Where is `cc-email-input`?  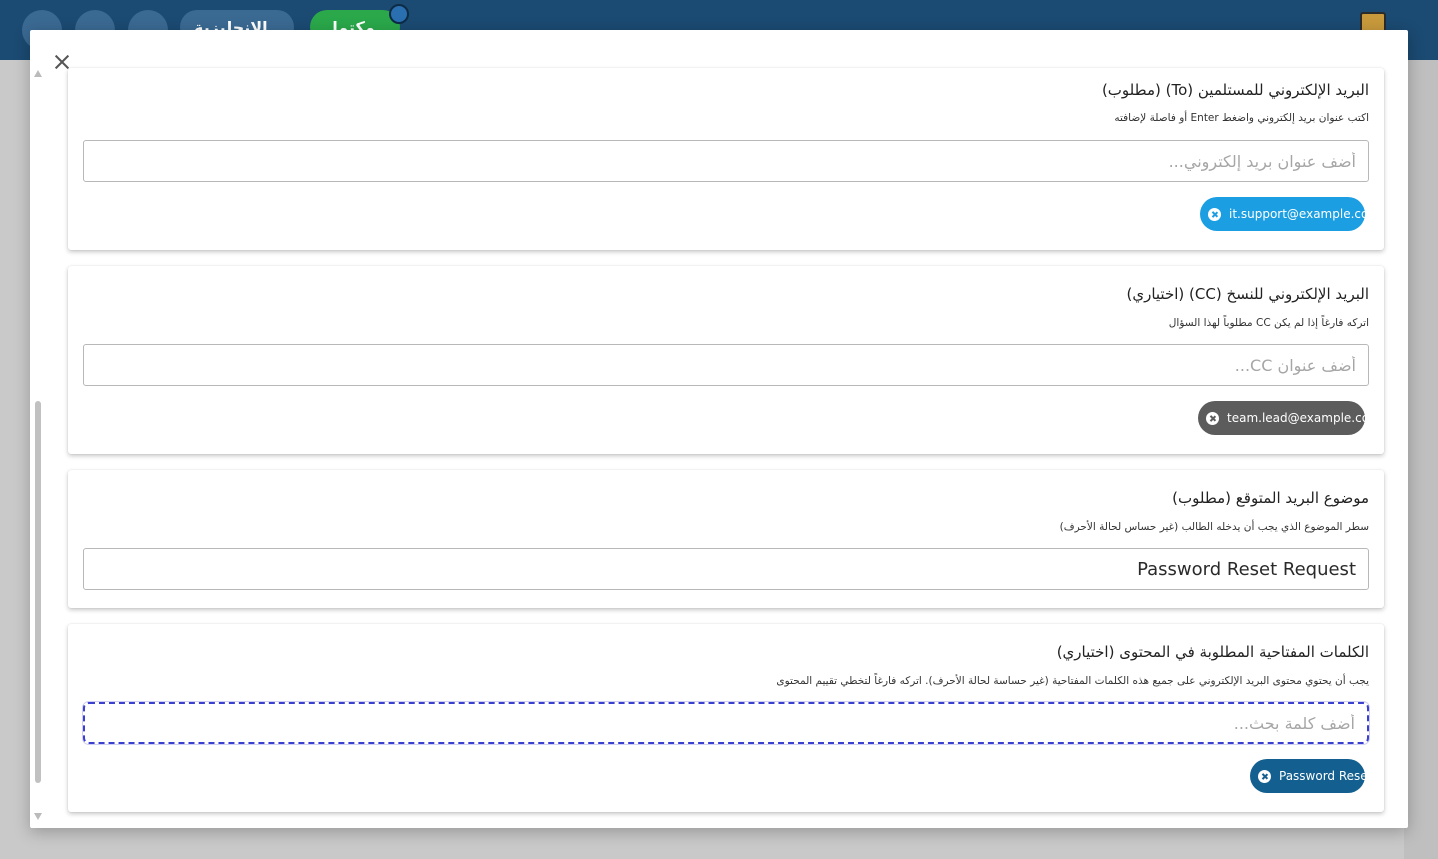 cc-email-input is located at coordinates (726, 365).